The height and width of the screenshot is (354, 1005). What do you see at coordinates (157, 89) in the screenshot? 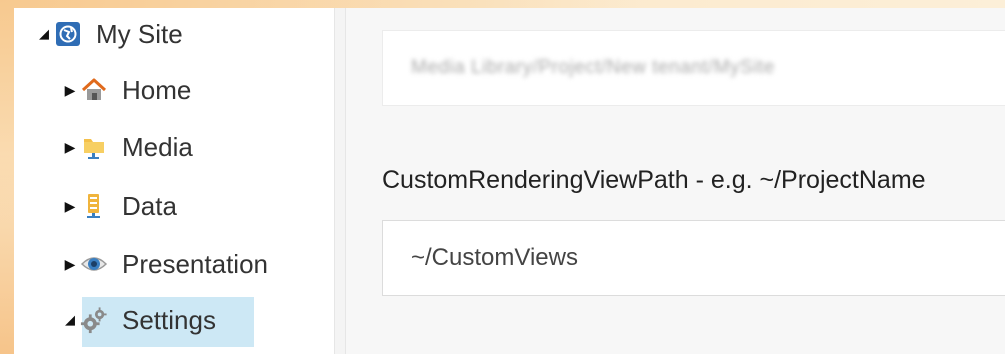
I see `tree-item-label: Home` at bounding box center [157, 89].